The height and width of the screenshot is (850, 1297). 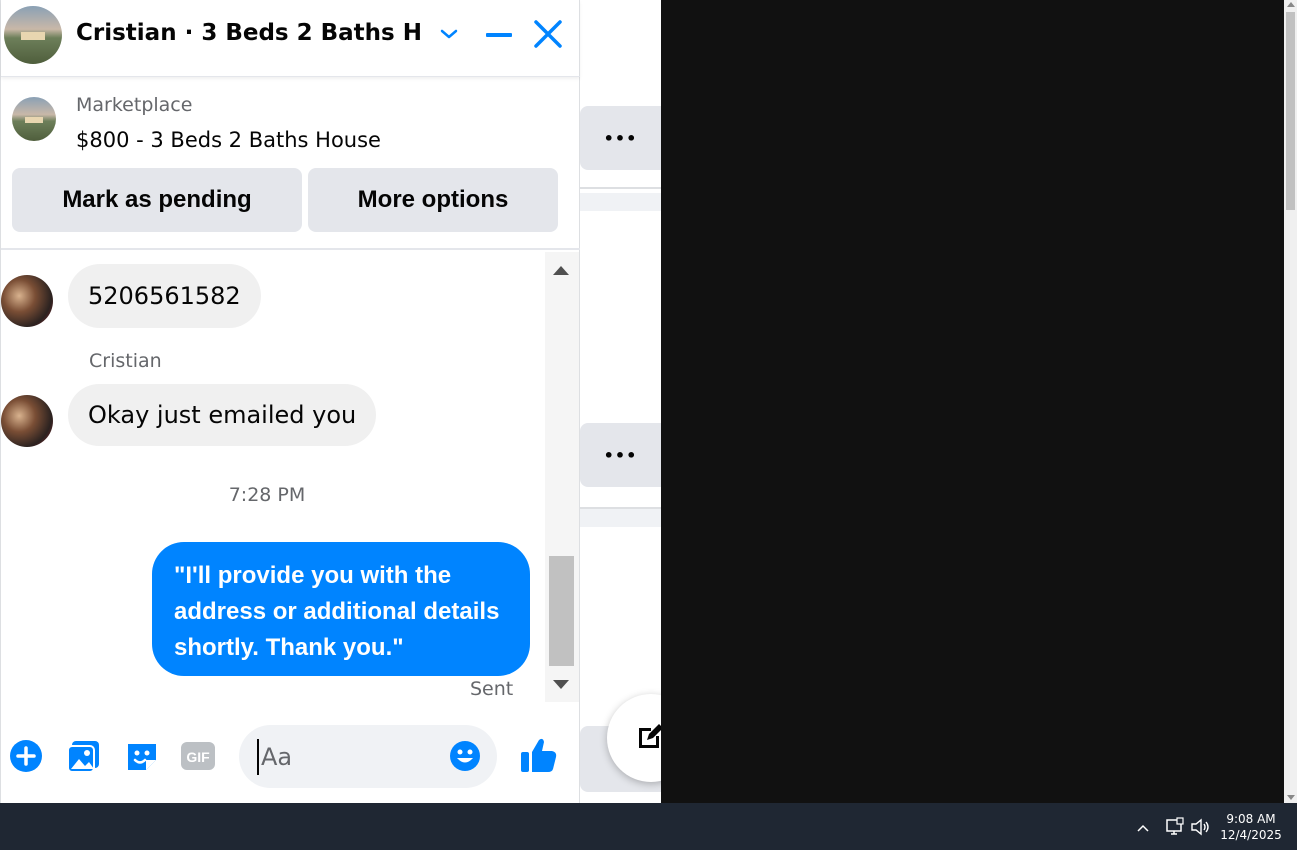 I want to click on emoji-icon, so click(x=465, y=756).